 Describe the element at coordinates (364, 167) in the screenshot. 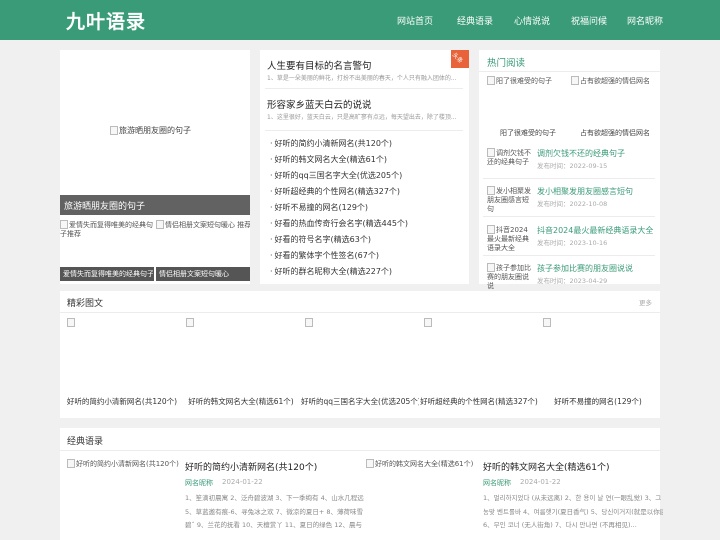

I see `headline-panel: 头条` at that location.